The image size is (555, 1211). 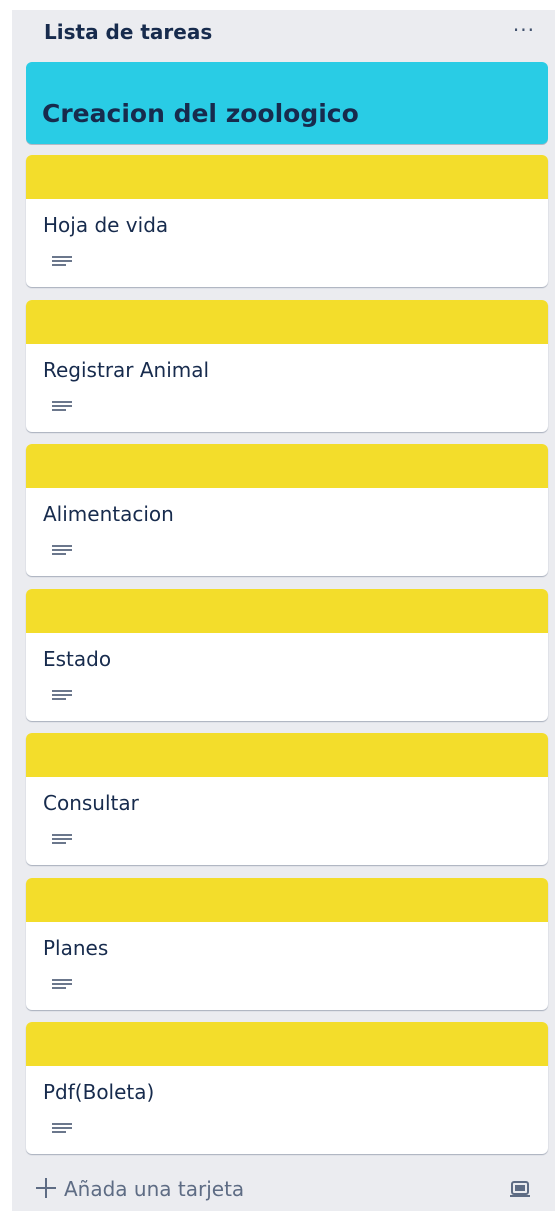 What do you see at coordinates (524, 30) in the screenshot?
I see `list-menu-button: ···` at bounding box center [524, 30].